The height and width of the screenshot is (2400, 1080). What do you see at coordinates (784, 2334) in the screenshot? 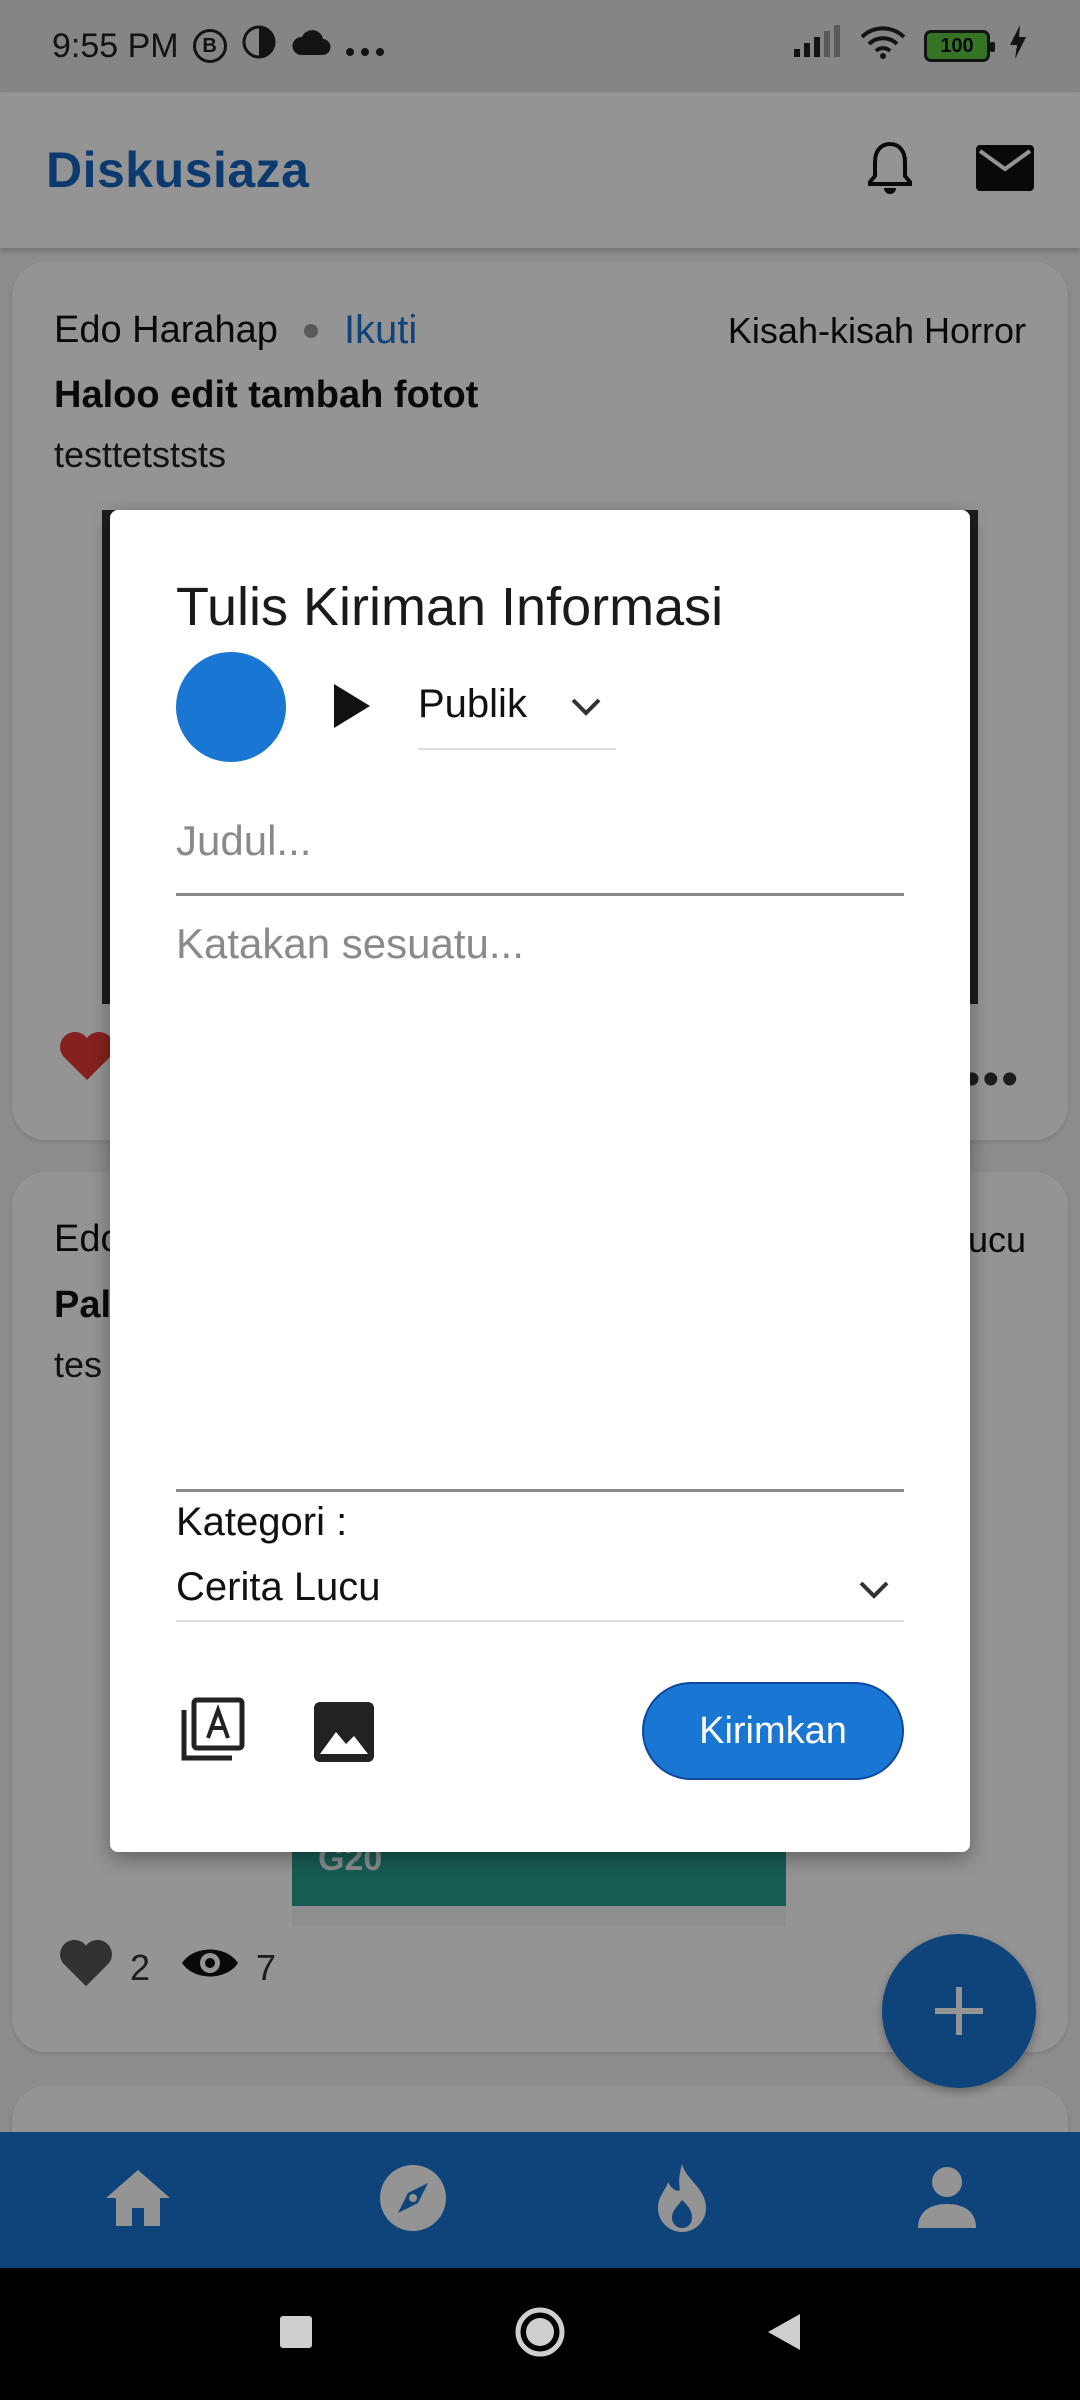
I see `back-icon` at bounding box center [784, 2334].